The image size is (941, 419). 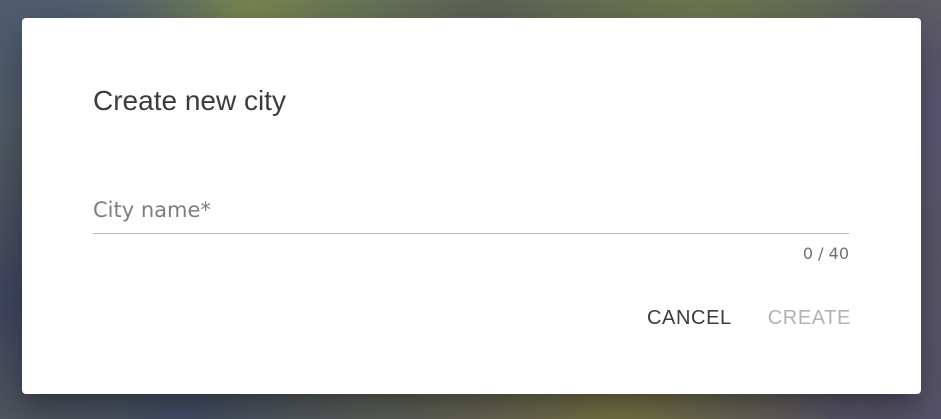 I want to click on create-button: CREATE, so click(x=809, y=318).